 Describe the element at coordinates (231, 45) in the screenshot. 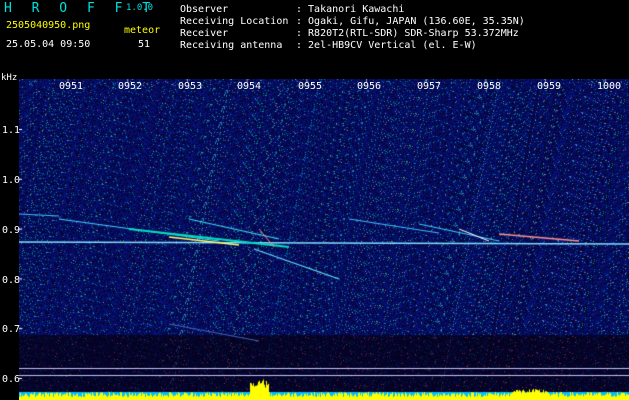

I see `antenna-label: Receiving antenna` at that location.